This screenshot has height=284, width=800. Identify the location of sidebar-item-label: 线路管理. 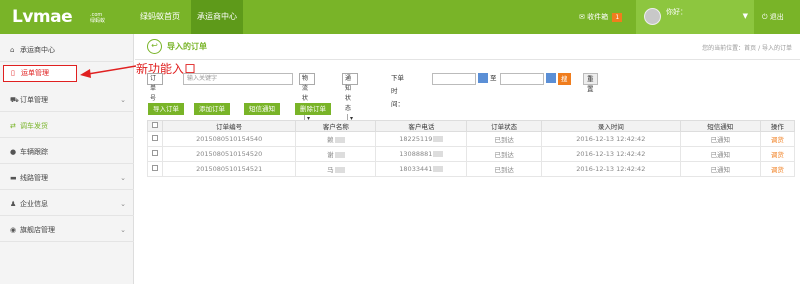
(34, 178).